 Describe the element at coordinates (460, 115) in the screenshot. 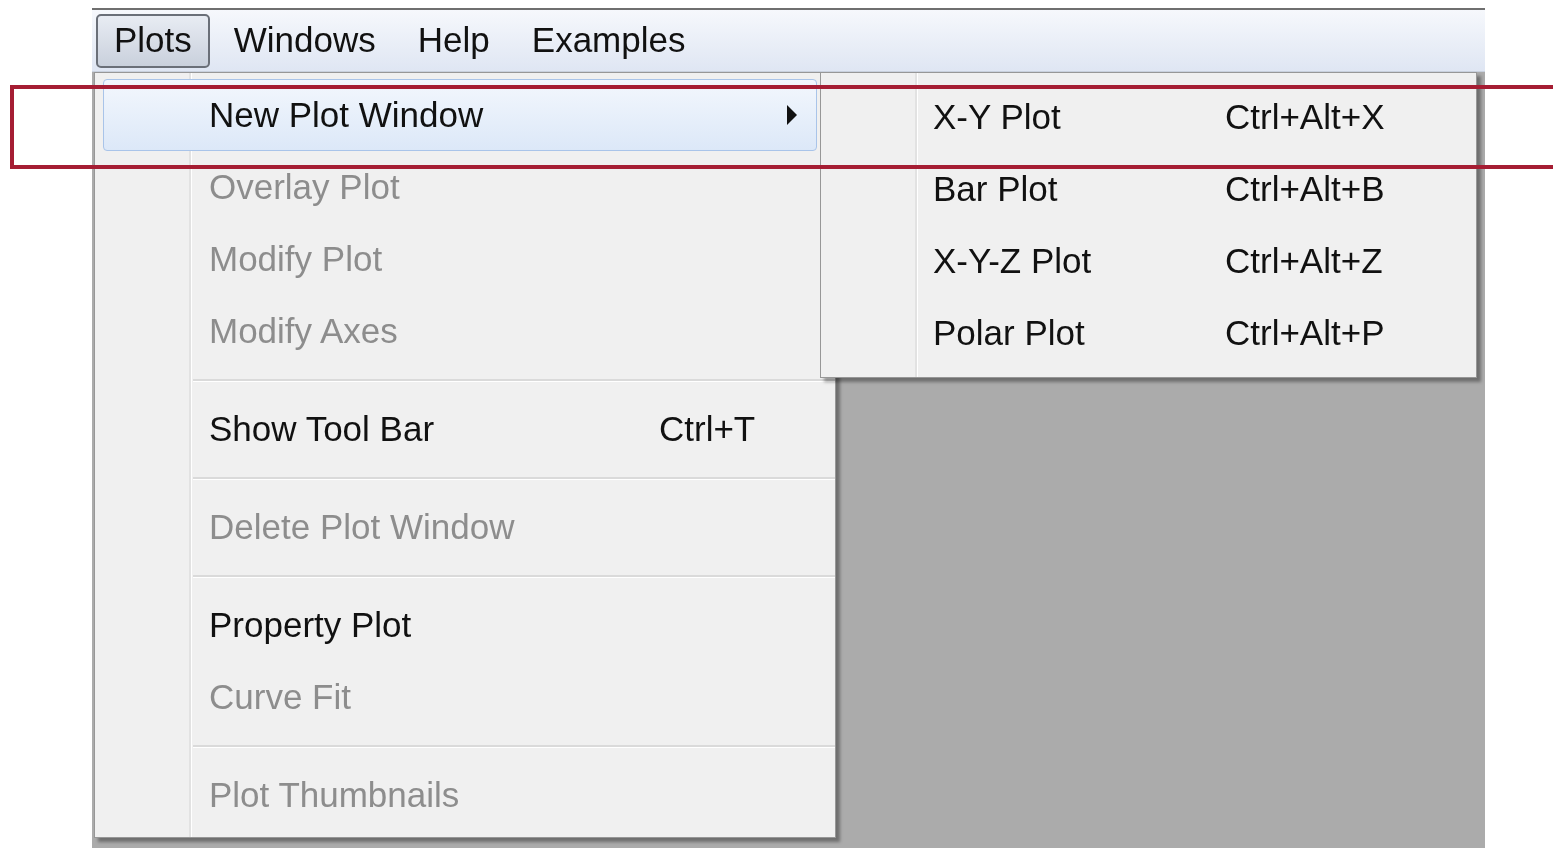

I see `menu-item: New Plot Window` at that location.